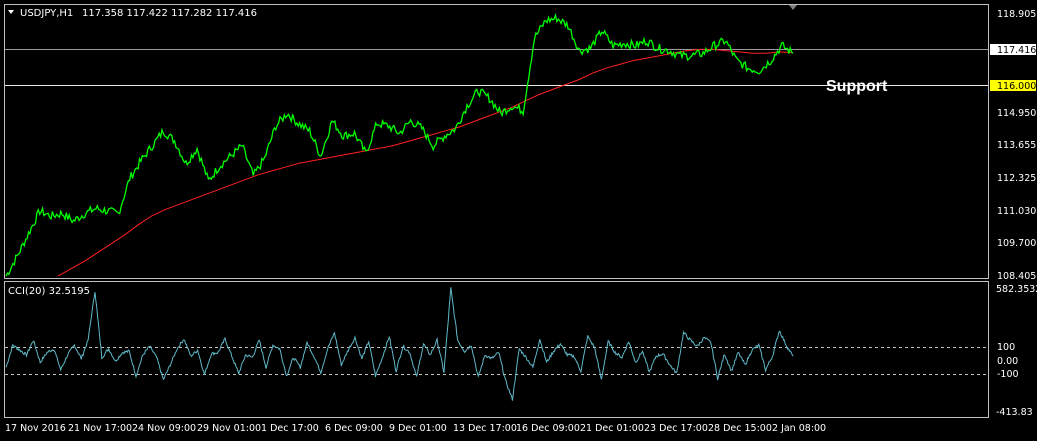 The width and height of the screenshot is (1037, 441). What do you see at coordinates (1008, 374) in the screenshot?
I see `cci-tick-label: -100` at bounding box center [1008, 374].